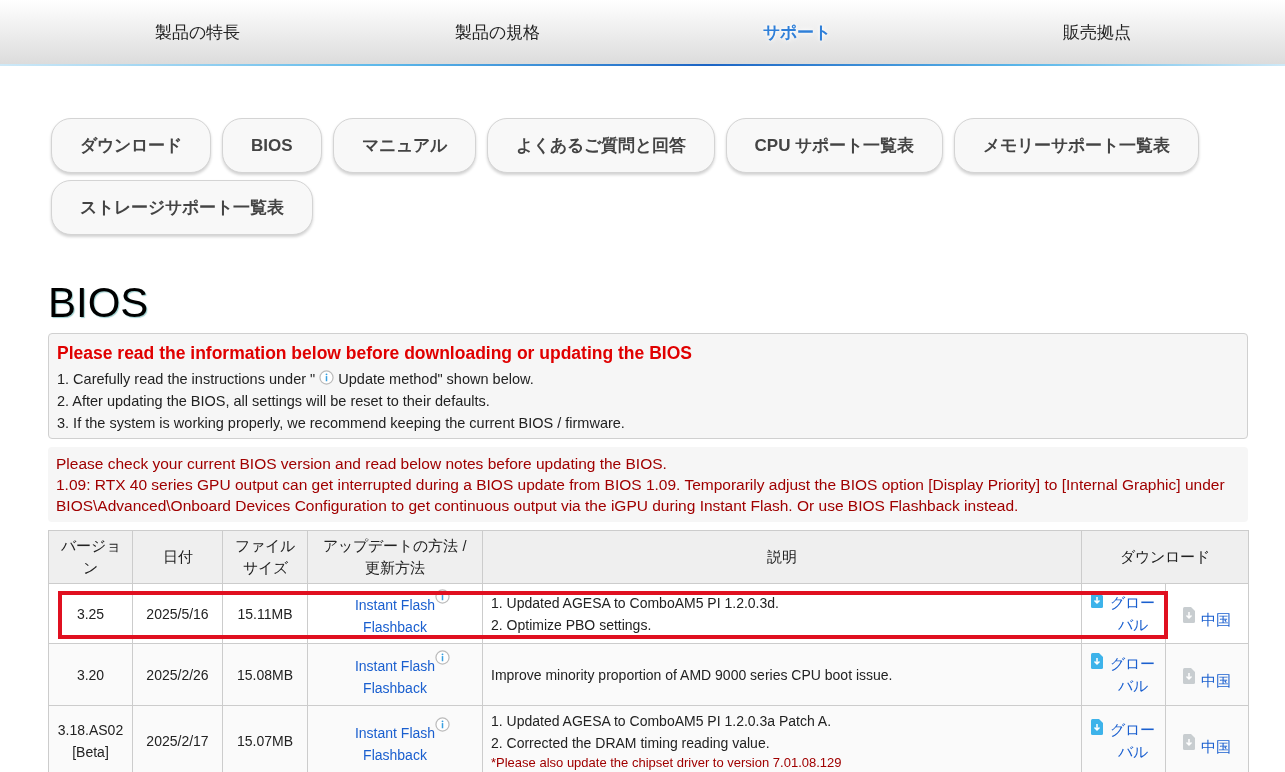 Image resolution: width=1285 pixels, height=772 pixels. What do you see at coordinates (177, 613) in the screenshot?
I see `table-cell: 2025/5/16` at bounding box center [177, 613].